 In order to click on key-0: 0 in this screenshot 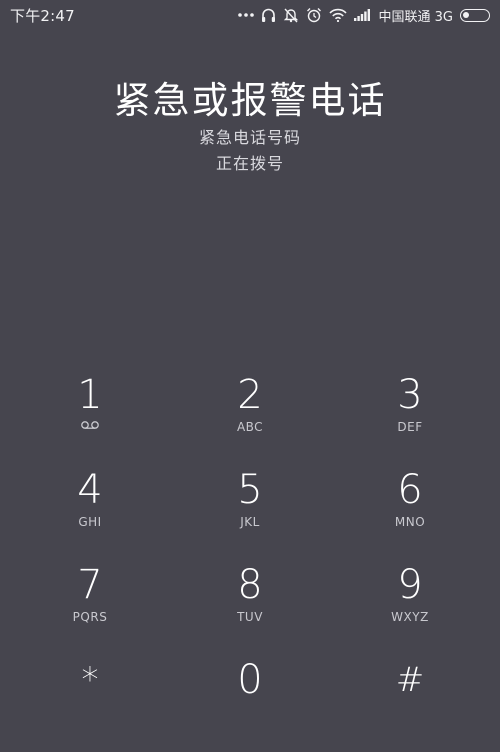, I will do `click(250, 704)`.